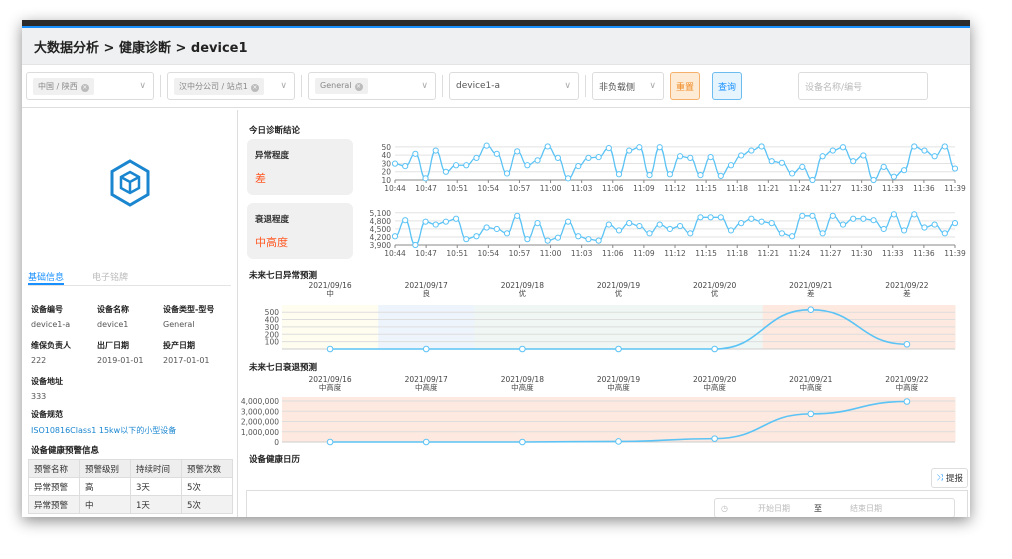  Describe the element at coordinates (727, 86) in the screenshot. I see `query-button: 查询` at that location.